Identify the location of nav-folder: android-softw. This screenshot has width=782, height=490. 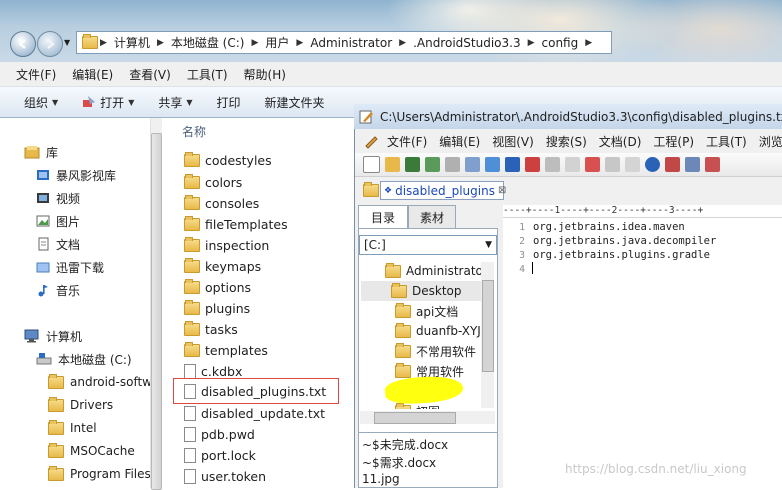
(100, 382).